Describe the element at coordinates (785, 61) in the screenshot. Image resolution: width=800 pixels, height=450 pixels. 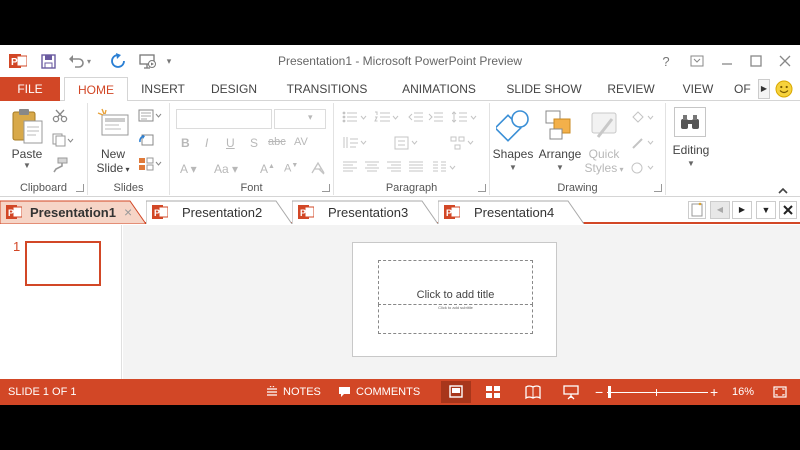
I see `close-icon` at that location.